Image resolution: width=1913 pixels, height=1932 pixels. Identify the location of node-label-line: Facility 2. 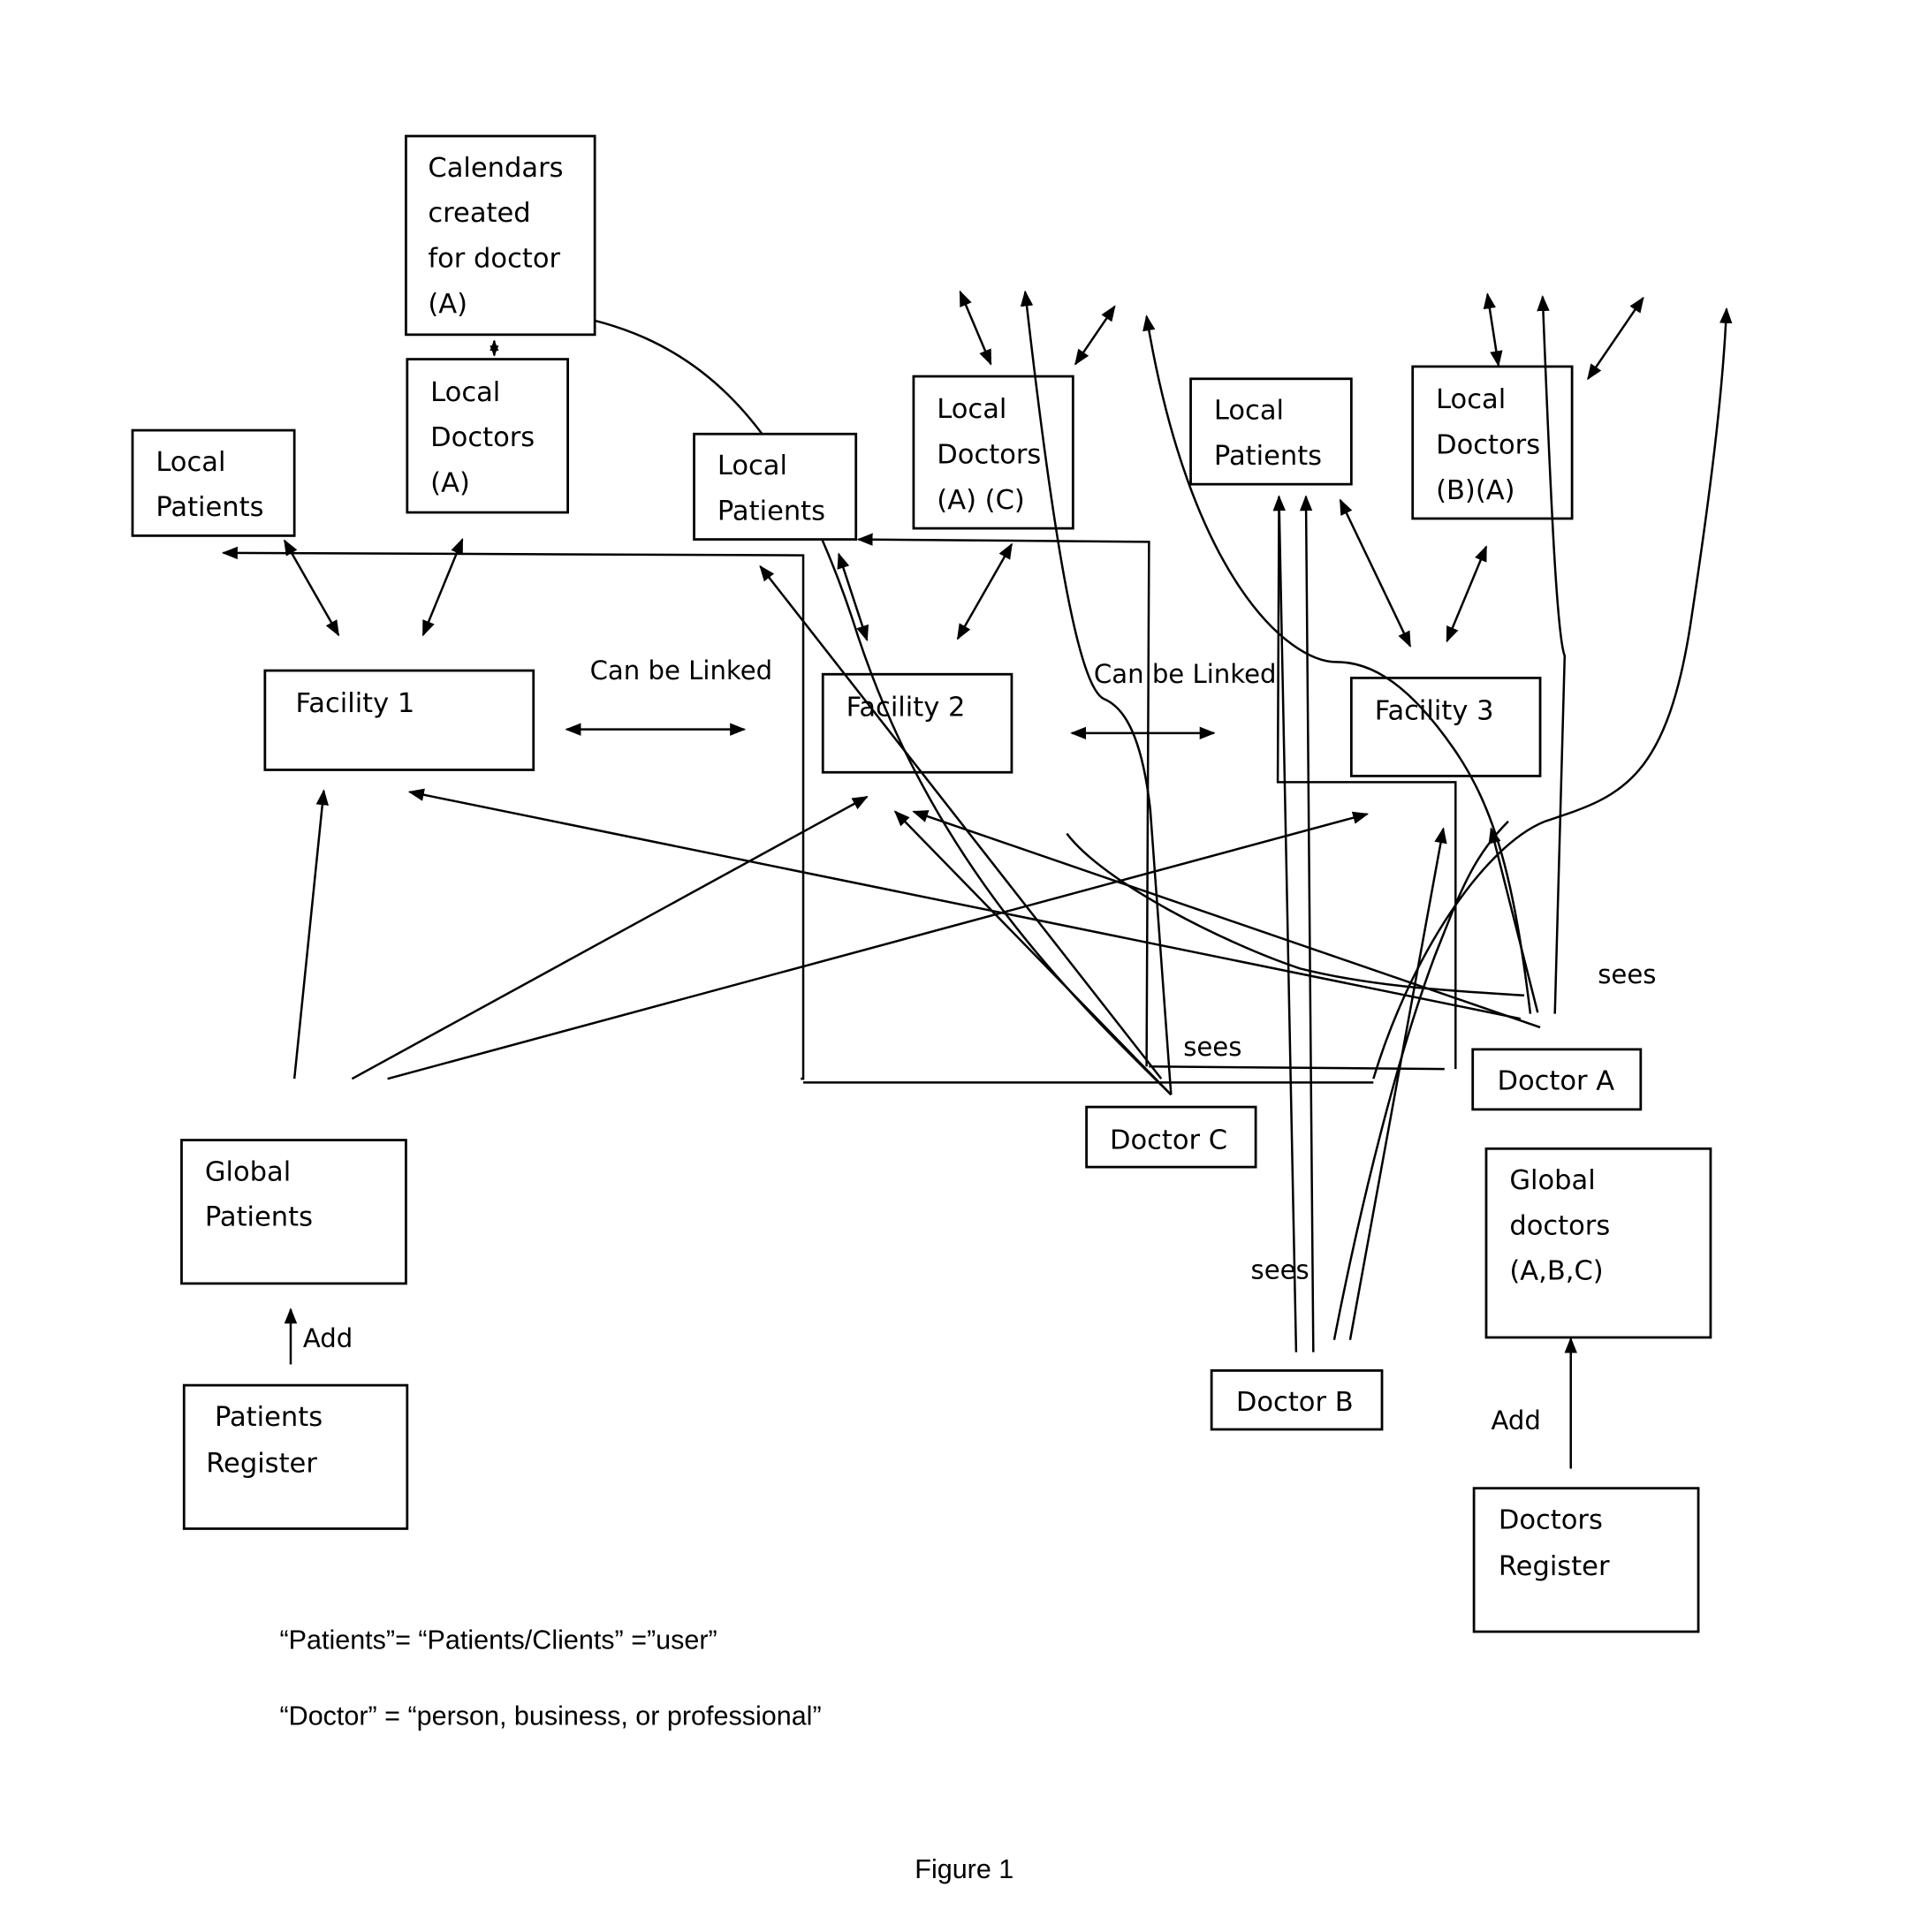
(906, 708).